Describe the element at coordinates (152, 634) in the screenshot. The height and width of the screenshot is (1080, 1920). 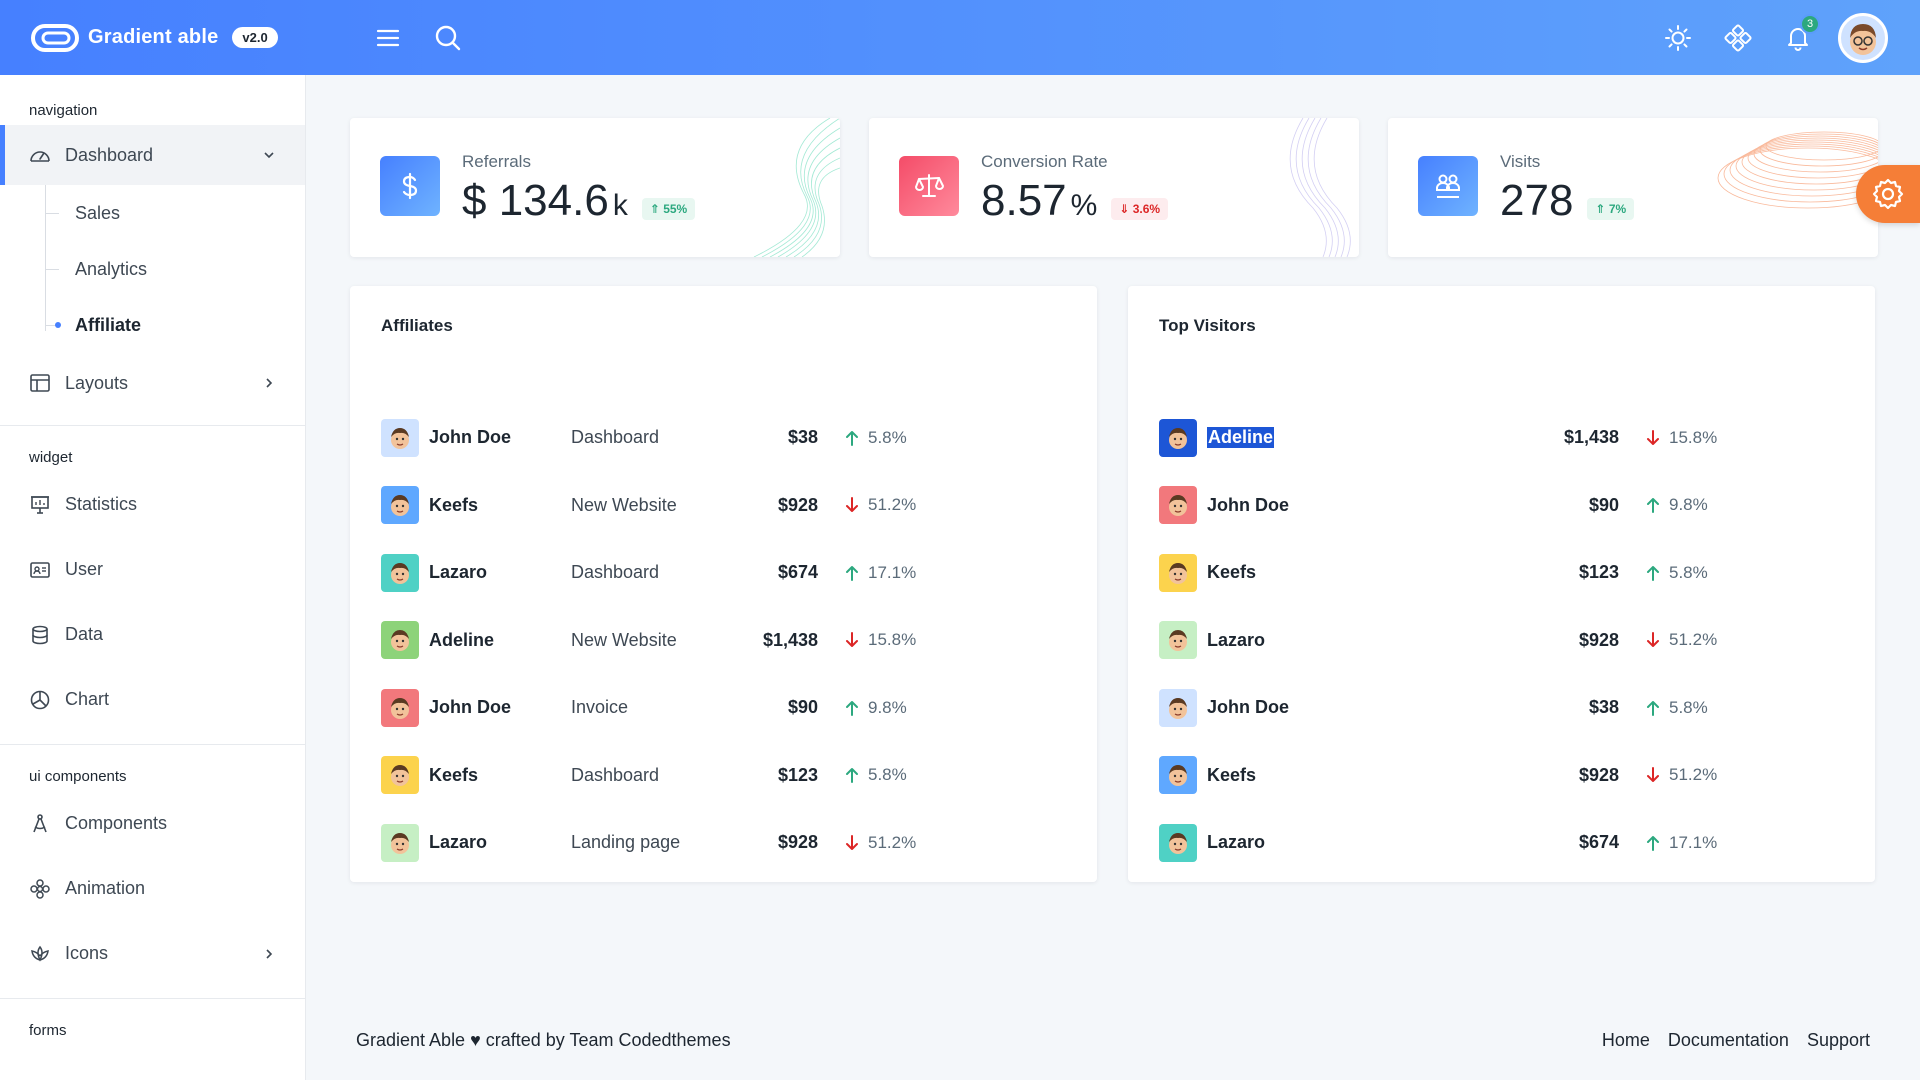
I see `sidebar-item-data: Data` at that location.